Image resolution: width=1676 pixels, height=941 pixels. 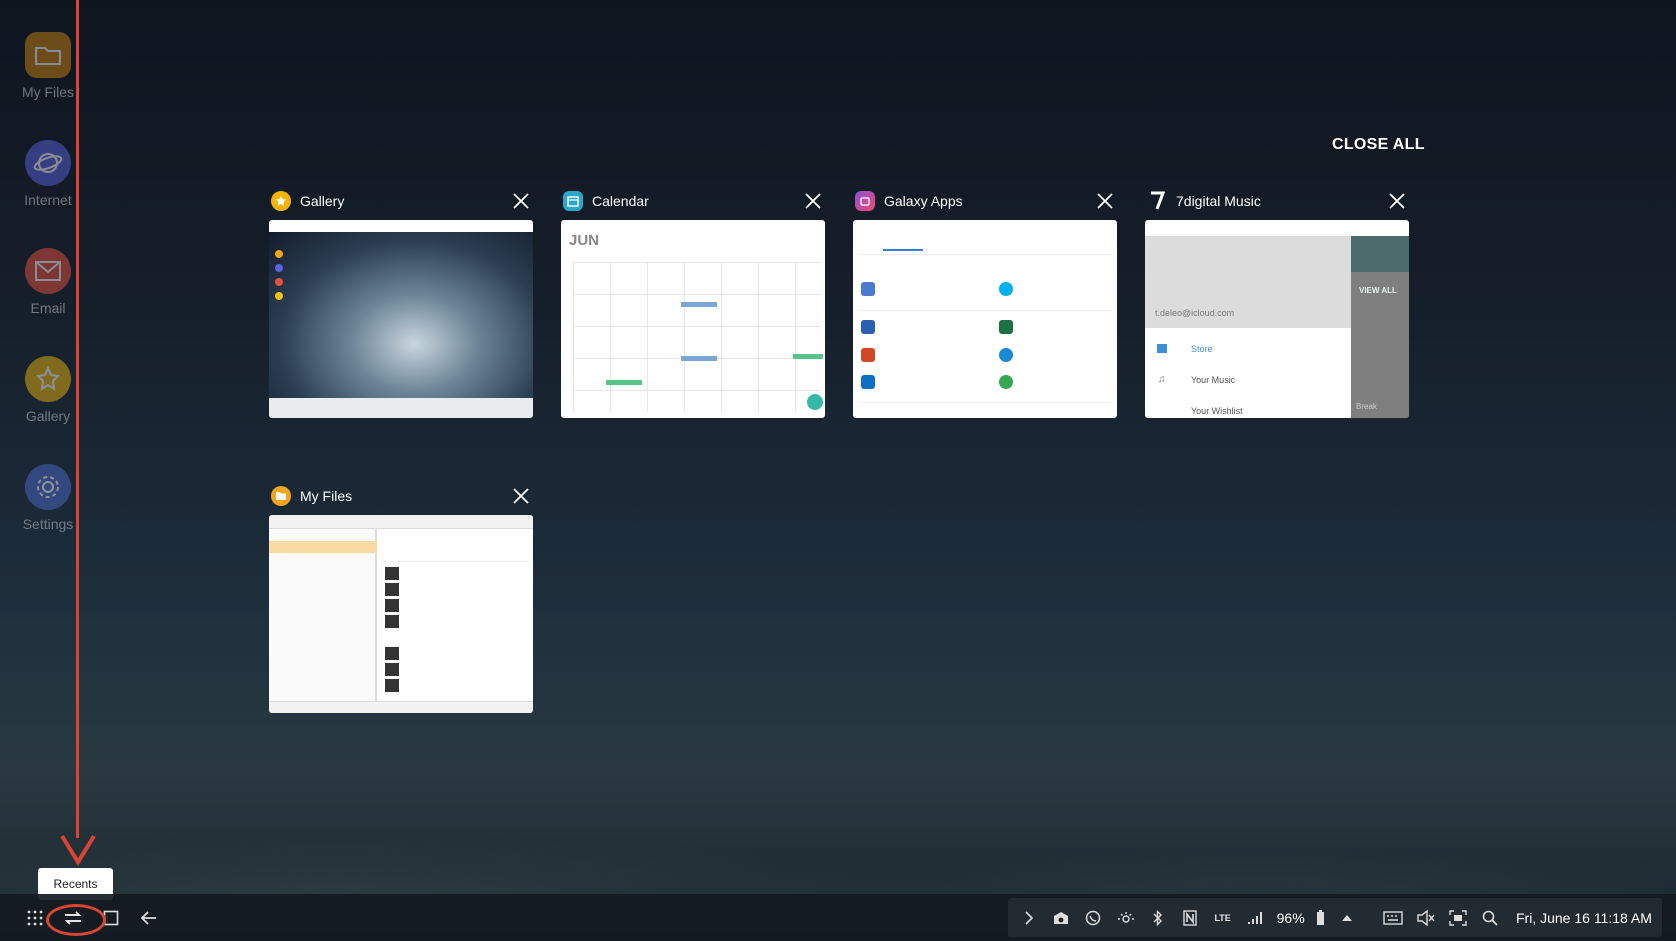 I want to click on card-title: Galaxy Apps, so click(x=923, y=201).